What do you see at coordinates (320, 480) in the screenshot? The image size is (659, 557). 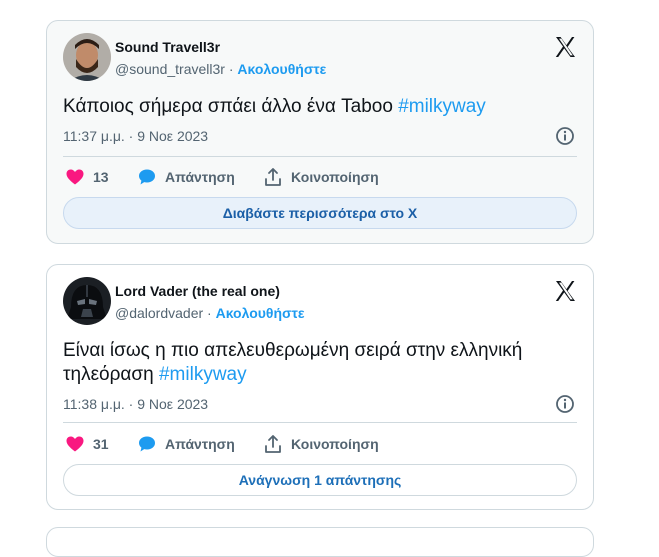 I see `read-replies-button: Ανάγνωση 1 απάντησης` at bounding box center [320, 480].